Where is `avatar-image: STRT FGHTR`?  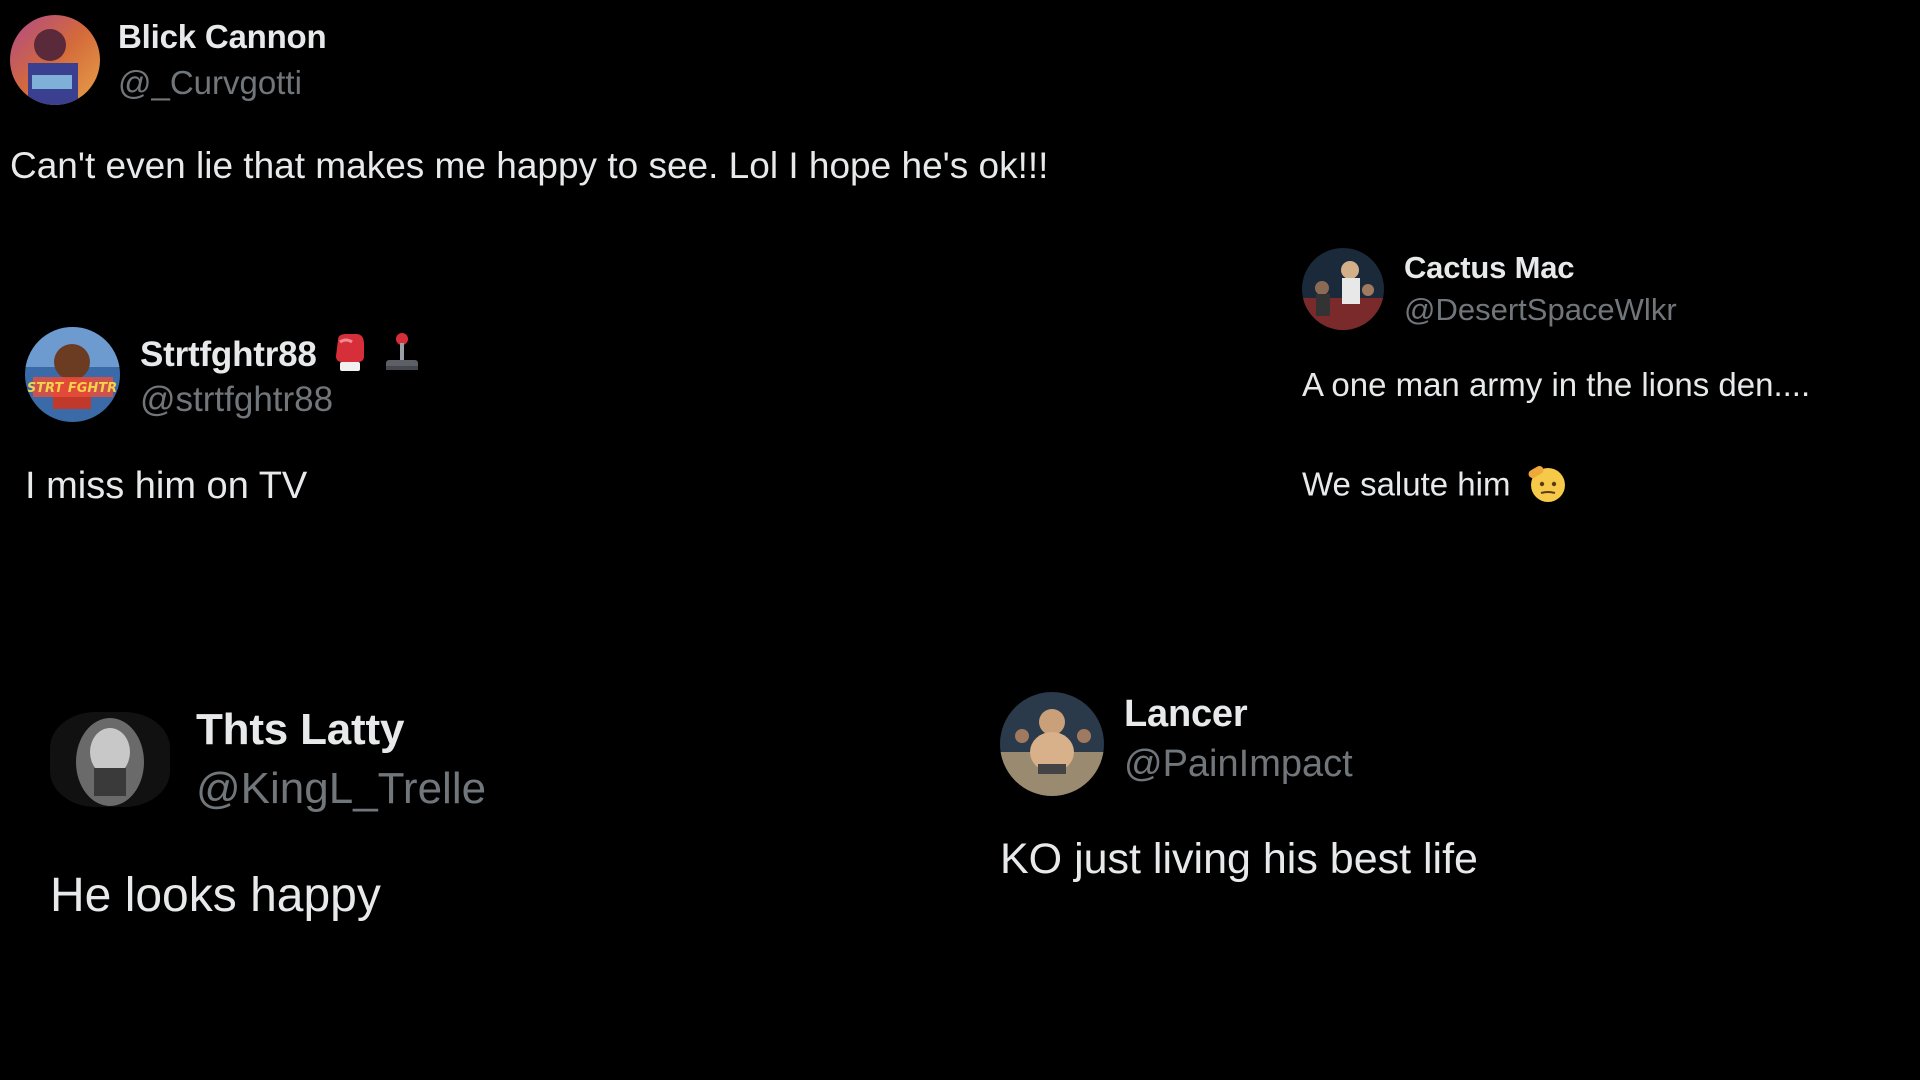 avatar-image: STRT FGHTR is located at coordinates (72, 374).